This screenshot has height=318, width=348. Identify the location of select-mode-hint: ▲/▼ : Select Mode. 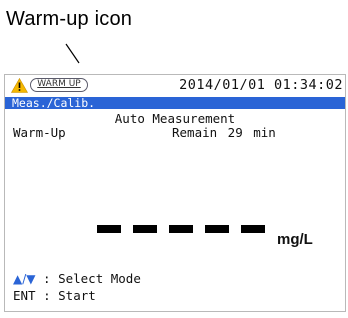
(77, 278).